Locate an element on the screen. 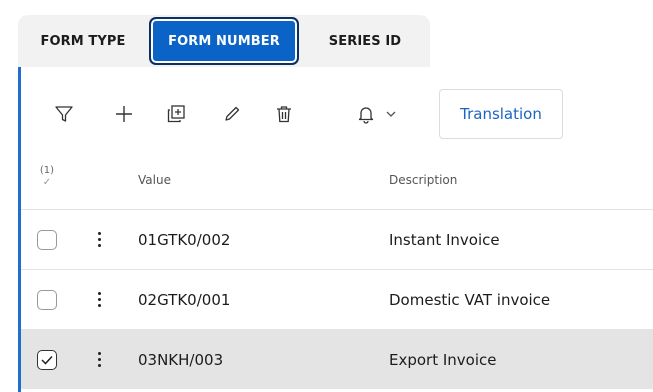 This screenshot has height=392, width=653. delete-icon is located at coordinates (284, 114).